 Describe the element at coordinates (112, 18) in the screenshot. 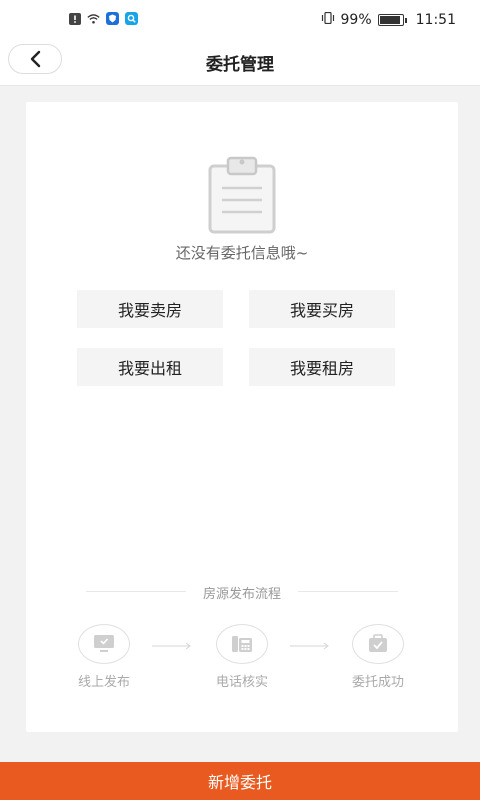

I see `shield-app-icon` at that location.